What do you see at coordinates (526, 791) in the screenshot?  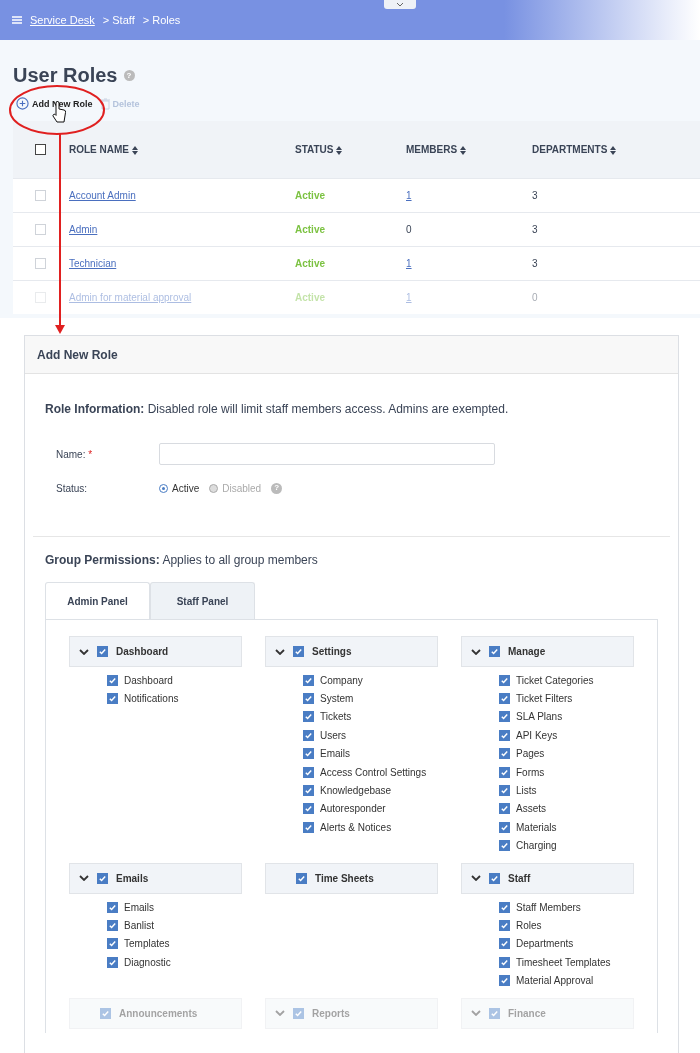 I see `permission-label: Lists` at bounding box center [526, 791].